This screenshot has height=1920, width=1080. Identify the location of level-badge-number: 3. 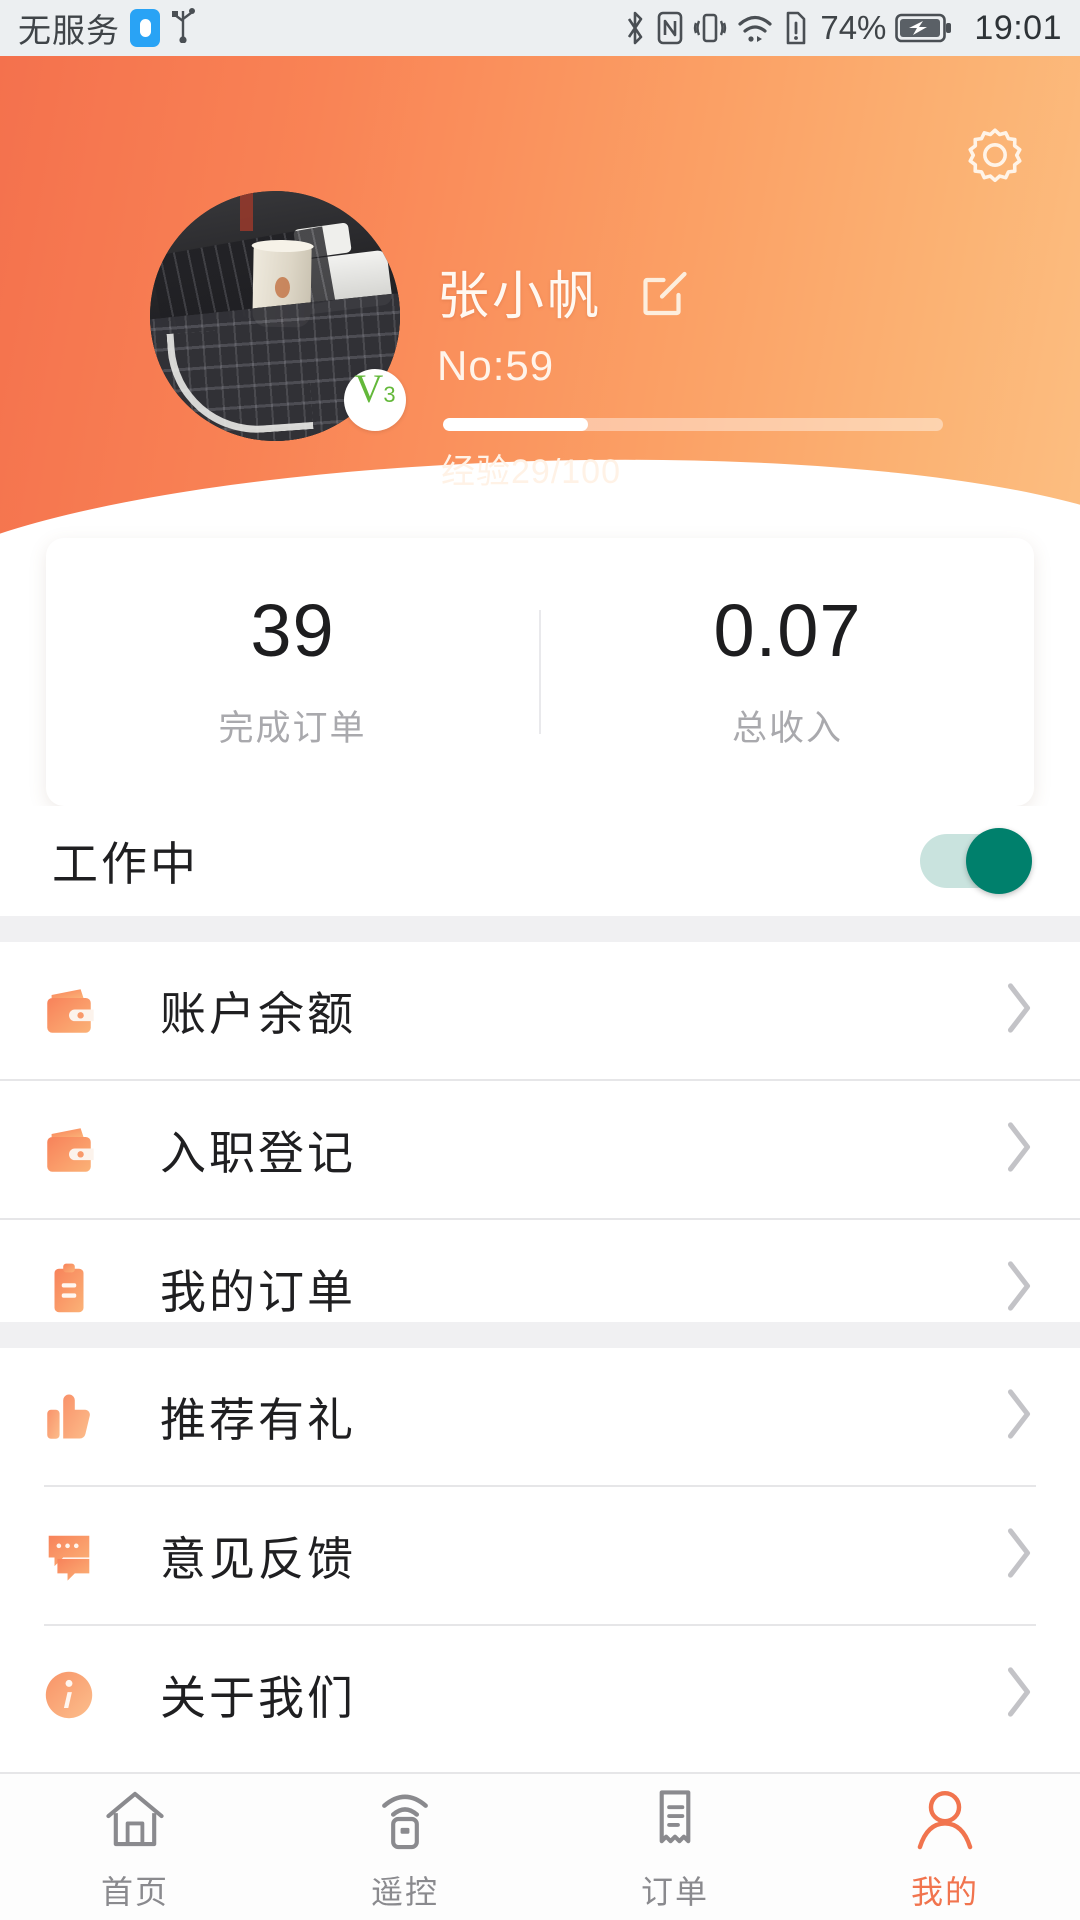
(389, 394).